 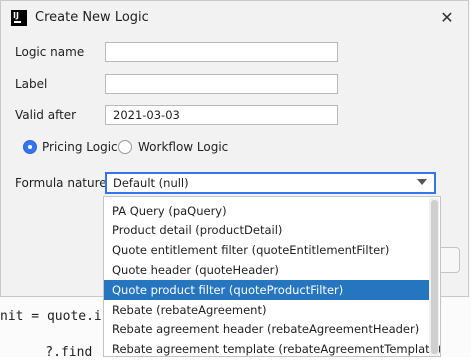 I want to click on list-item: PA Query (paQuery), so click(x=267, y=211).